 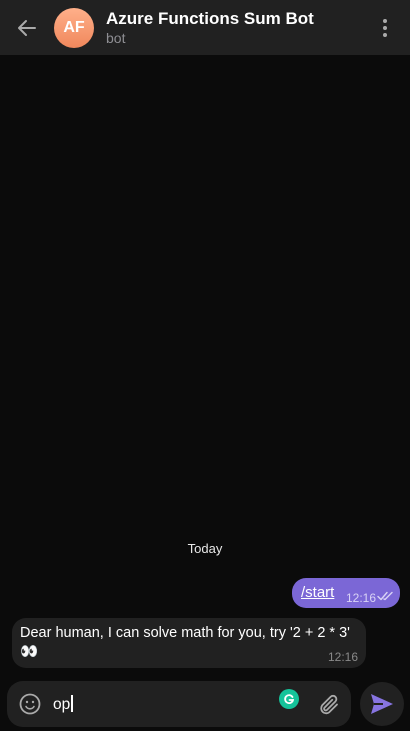 I want to click on paperclip-icon, so click(x=329, y=705).